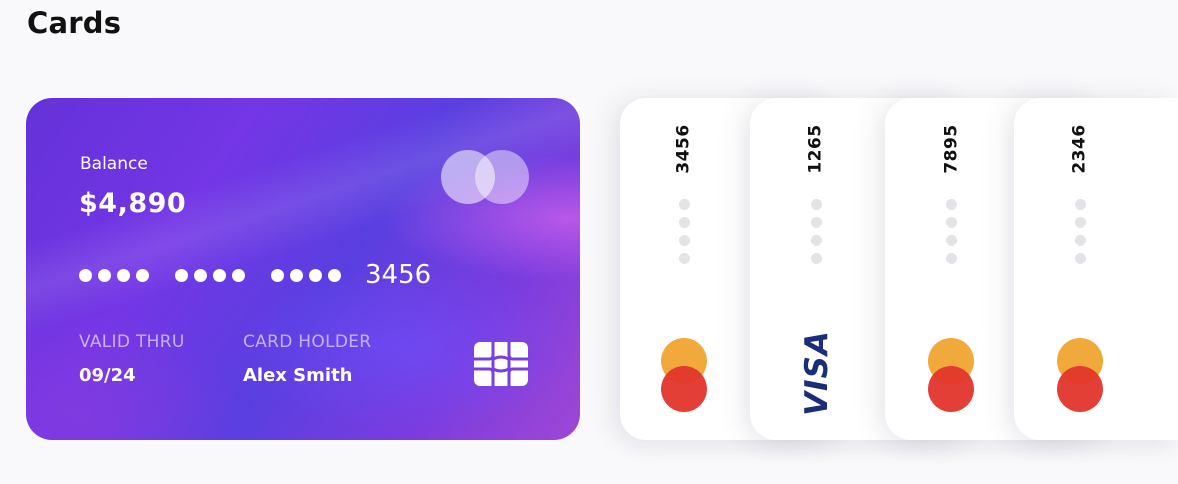  I want to click on chip-icon, so click(501, 364).